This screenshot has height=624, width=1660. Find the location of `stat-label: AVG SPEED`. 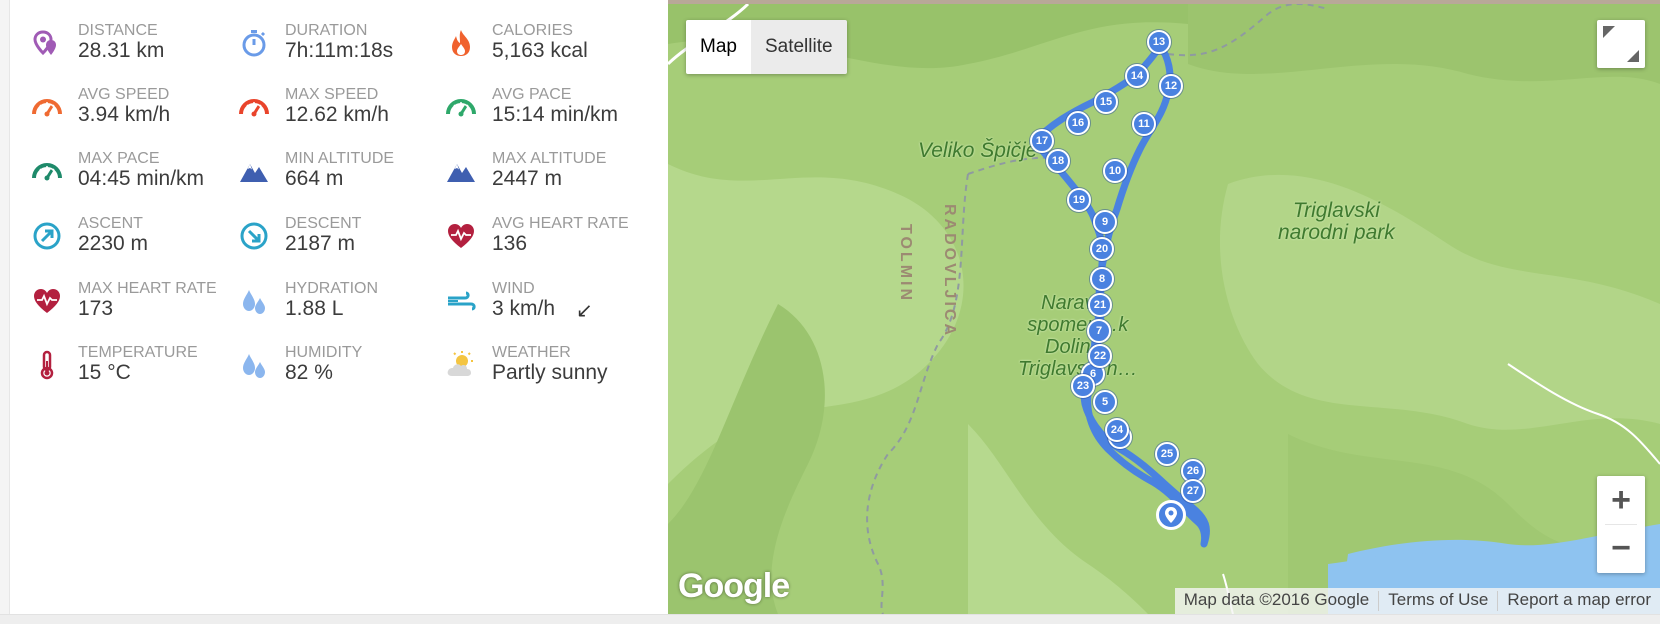

stat-label: AVG SPEED is located at coordinates (124, 94).